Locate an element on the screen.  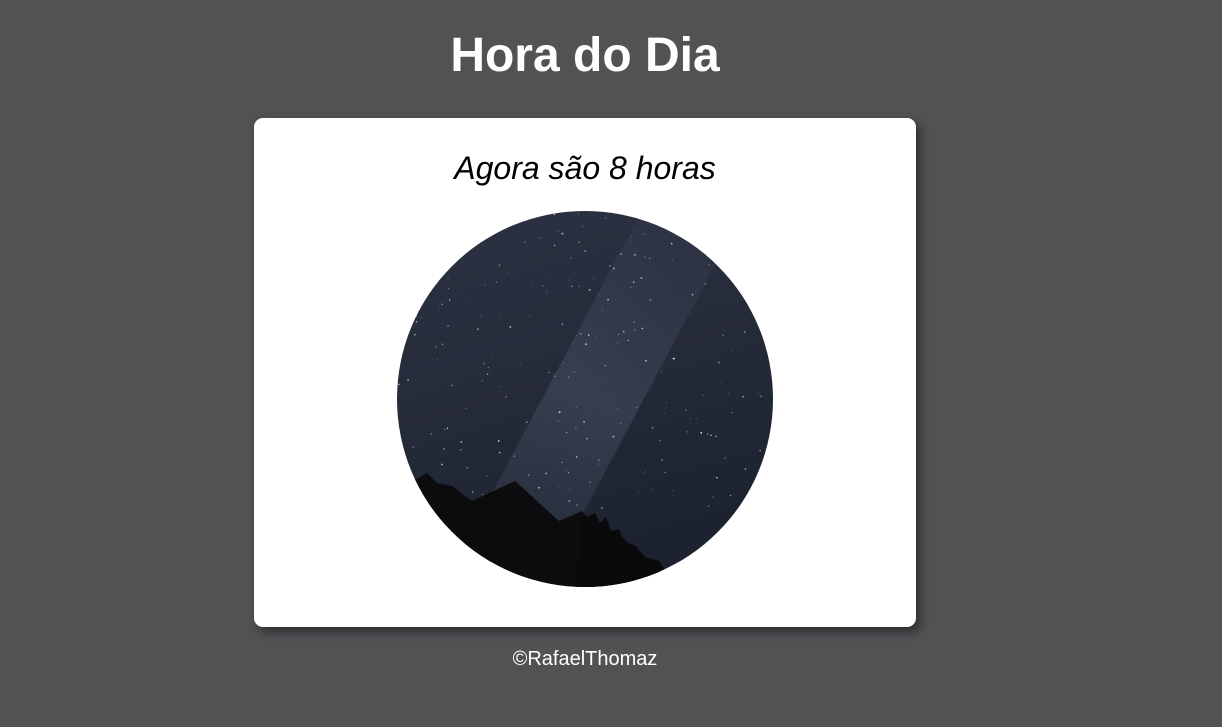
page-title: Hora do Dia is located at coordinates (585, 55).